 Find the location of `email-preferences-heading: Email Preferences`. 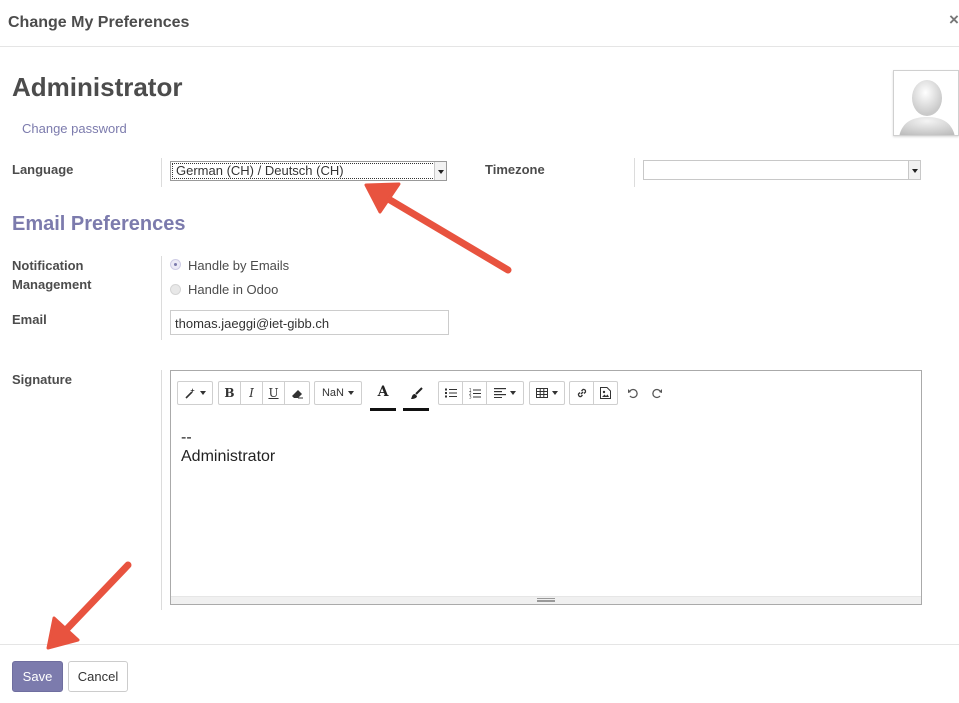

email-preferences-heading: Email Preferences is located at coordinates (99, 224).